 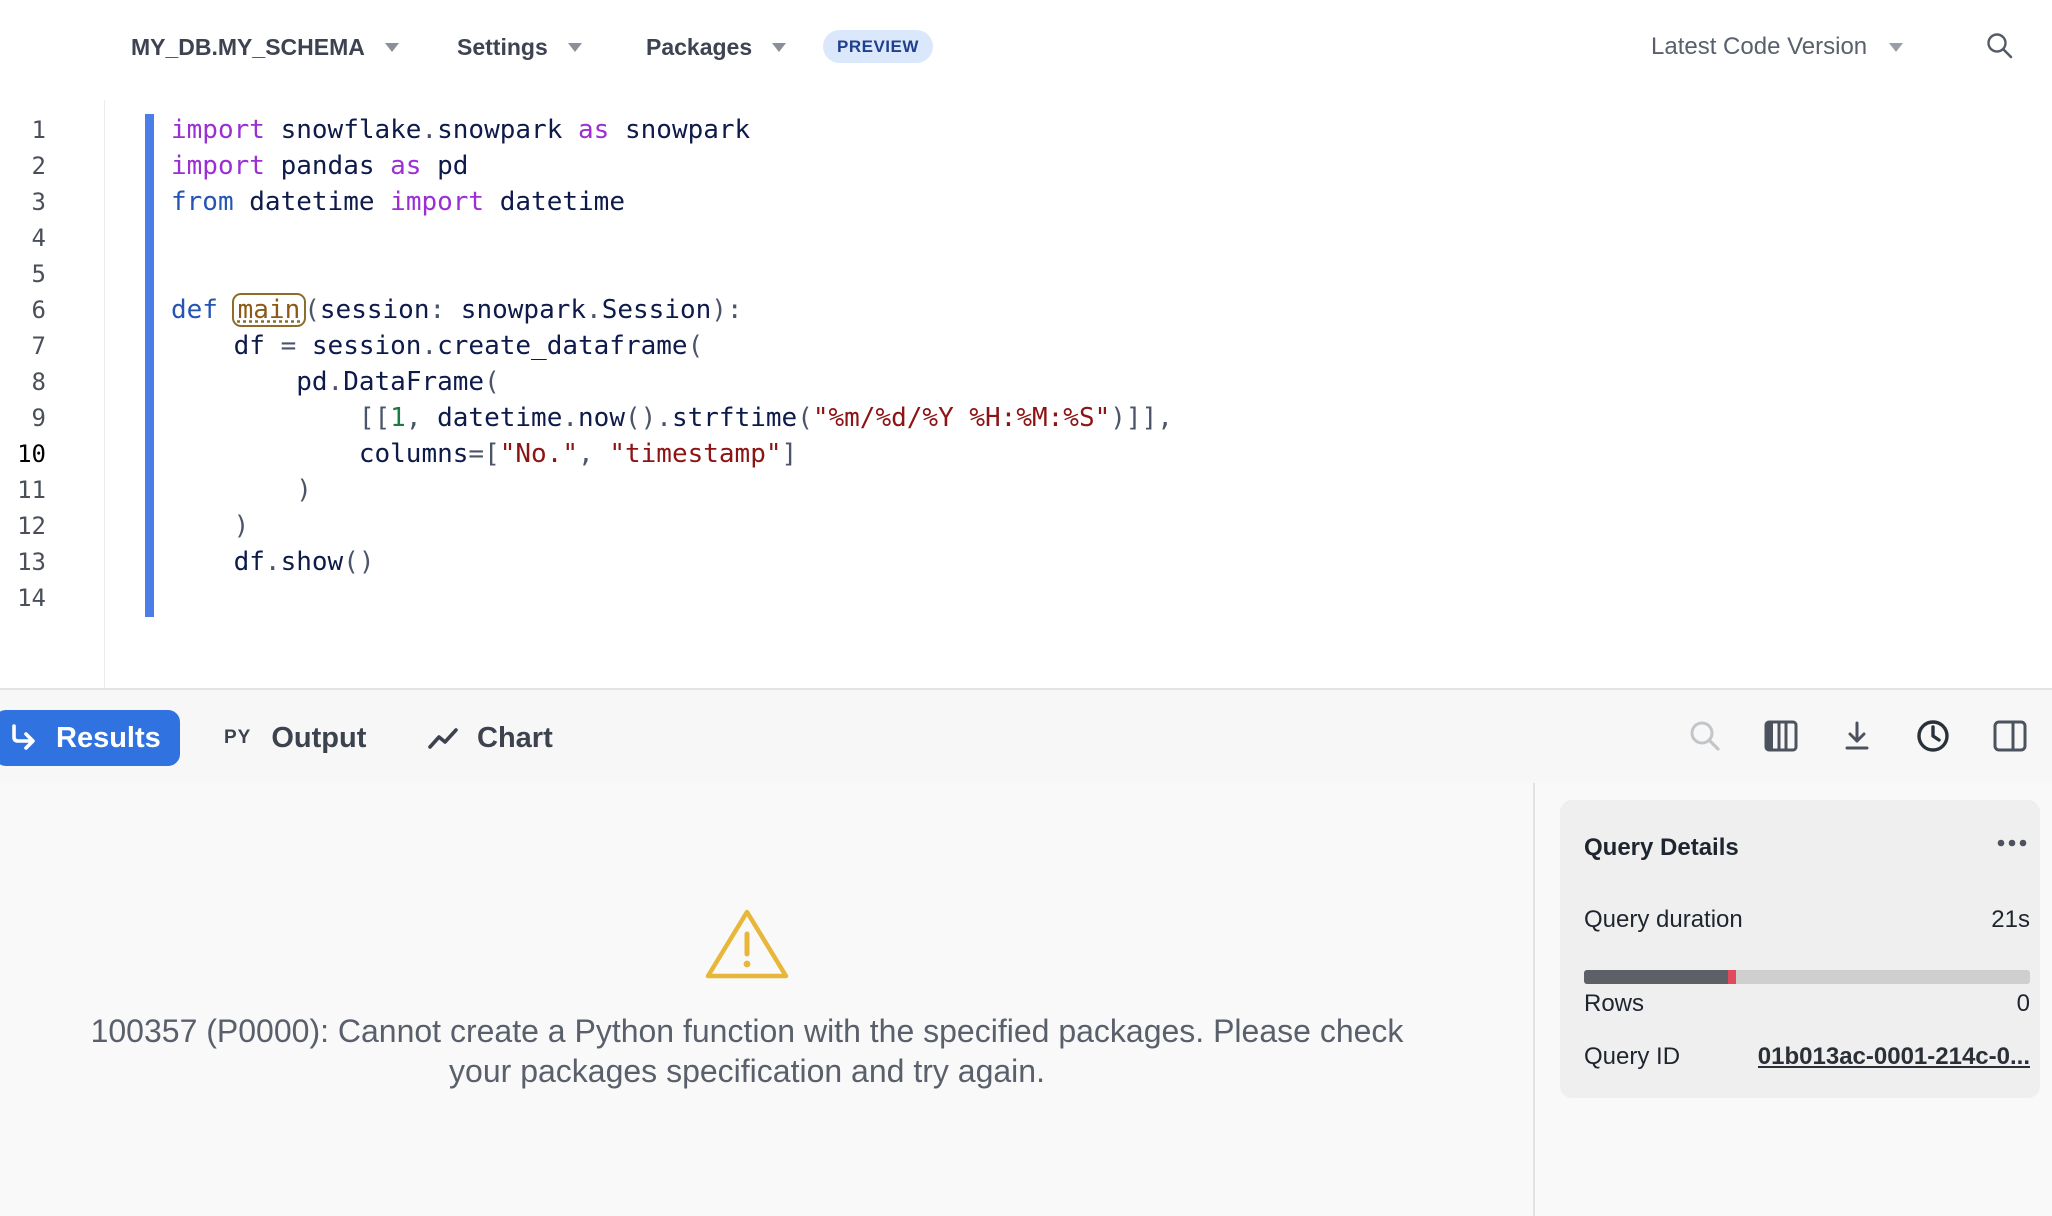 I want to click on code-line-2: import pandas as pd, so click(x=319, y=166).